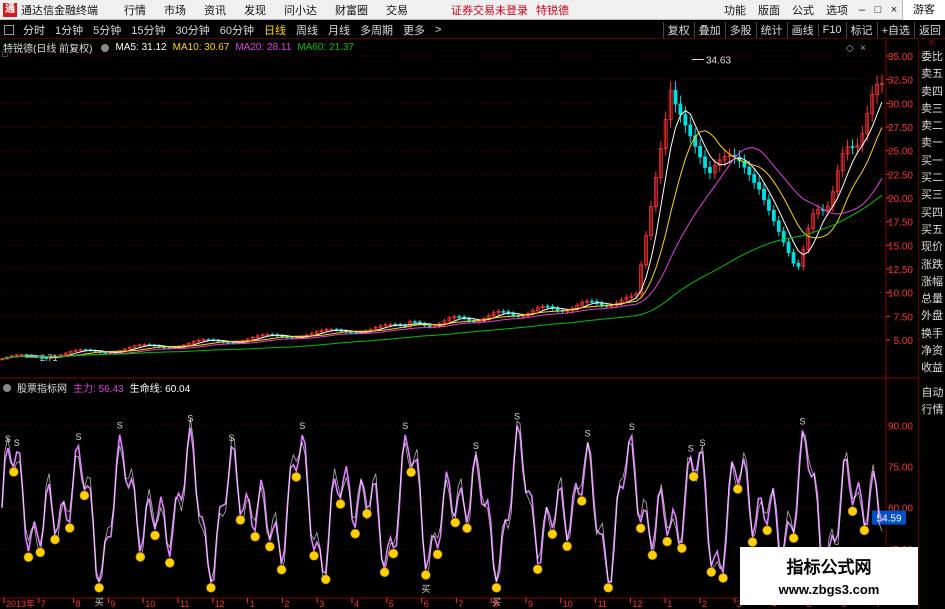 Image resolution: width=945 pixels, height=609 pixels. Describe the element at coordinates (932, 410) in the screenshot. I see `side-quote: 行情` at that location.